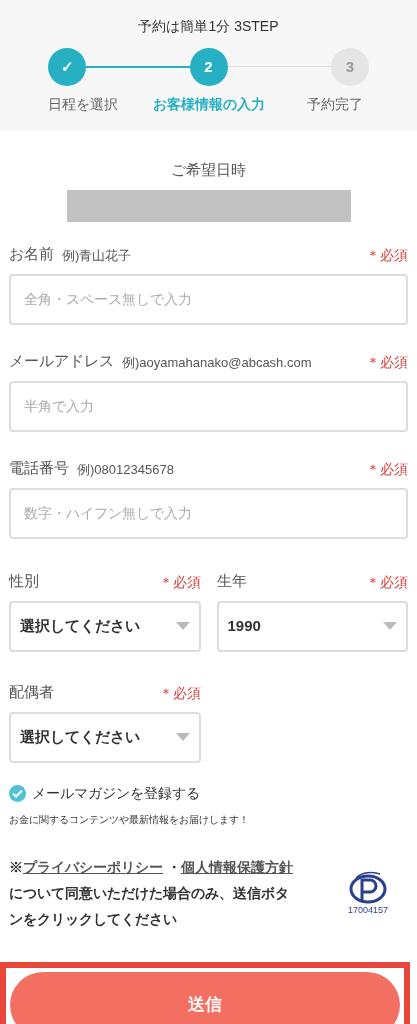  What do you see at coordinates (97, 256) in the screenshot?
I see `field-example: 例)青山花子` at bounding box center [97, 256].